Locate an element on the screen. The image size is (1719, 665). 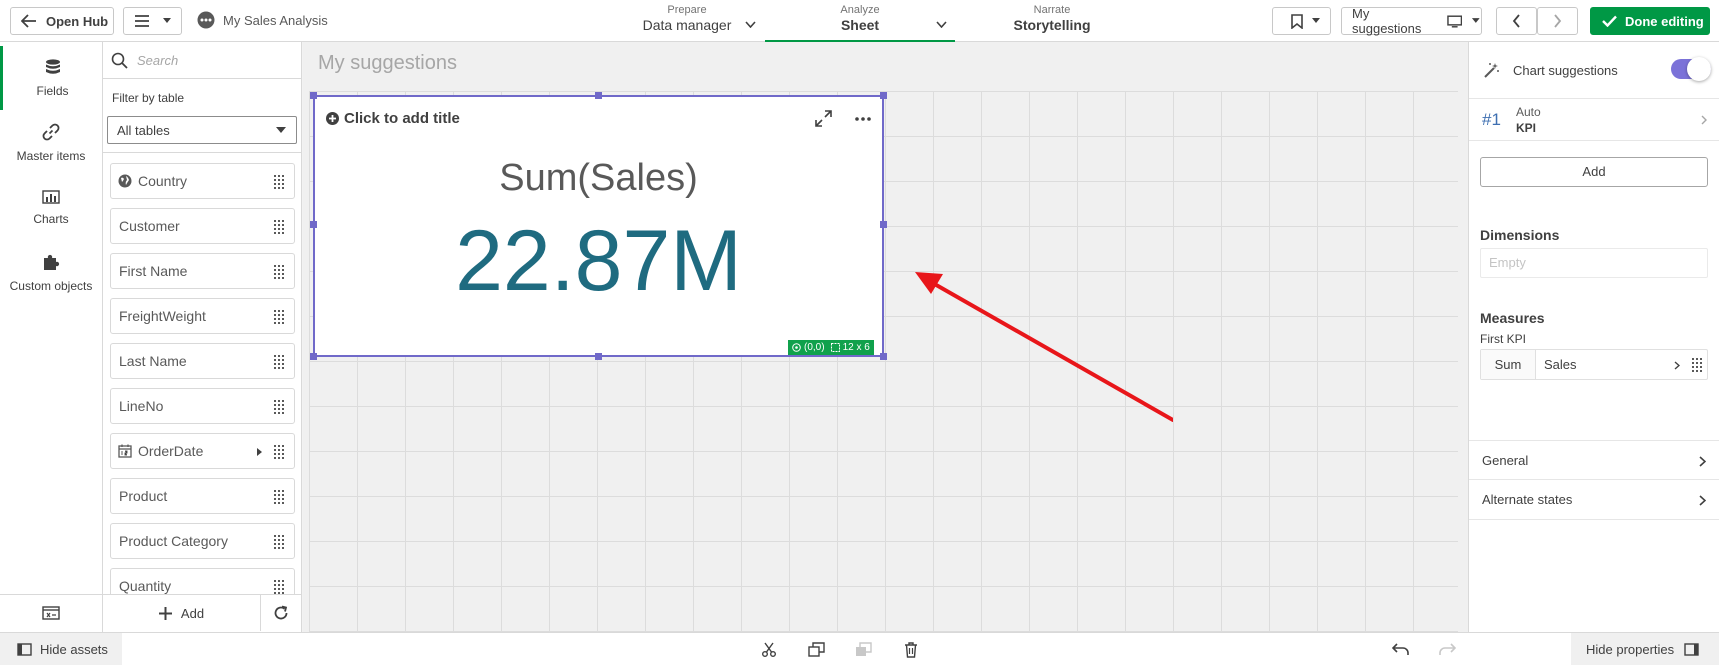
cut-icon is located at coordinates (769, 650).